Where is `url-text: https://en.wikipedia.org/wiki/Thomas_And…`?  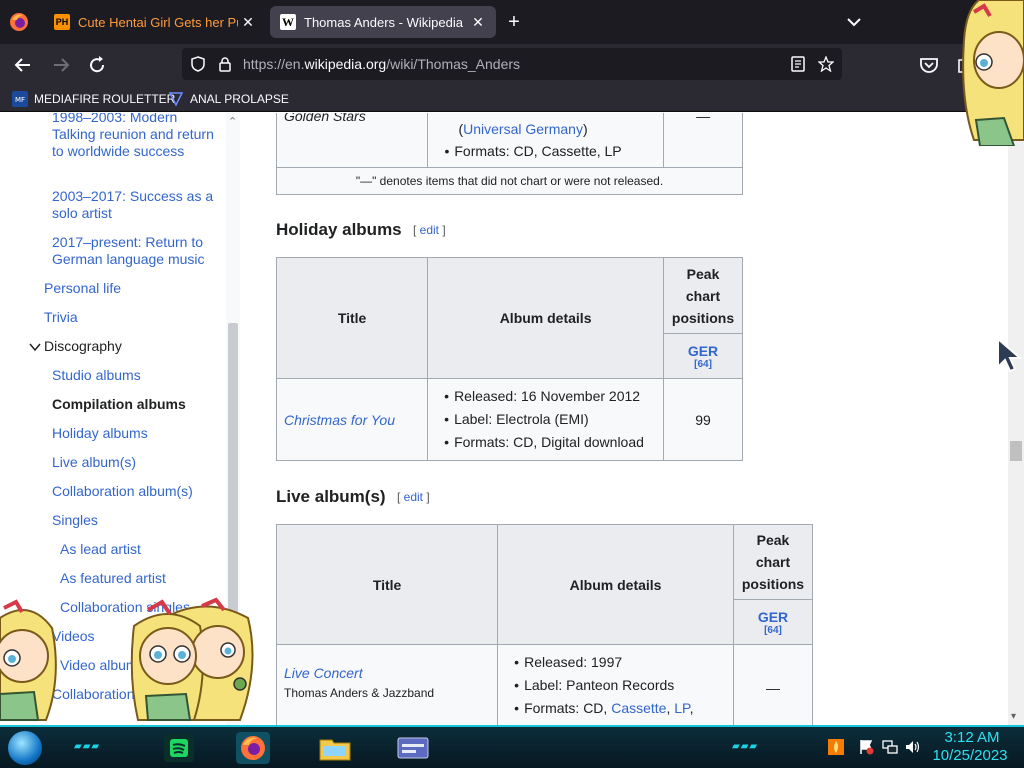
url-text: https://en.wikipedia.org/wiki/Thomas_And… is located at coordinates (381, 64).